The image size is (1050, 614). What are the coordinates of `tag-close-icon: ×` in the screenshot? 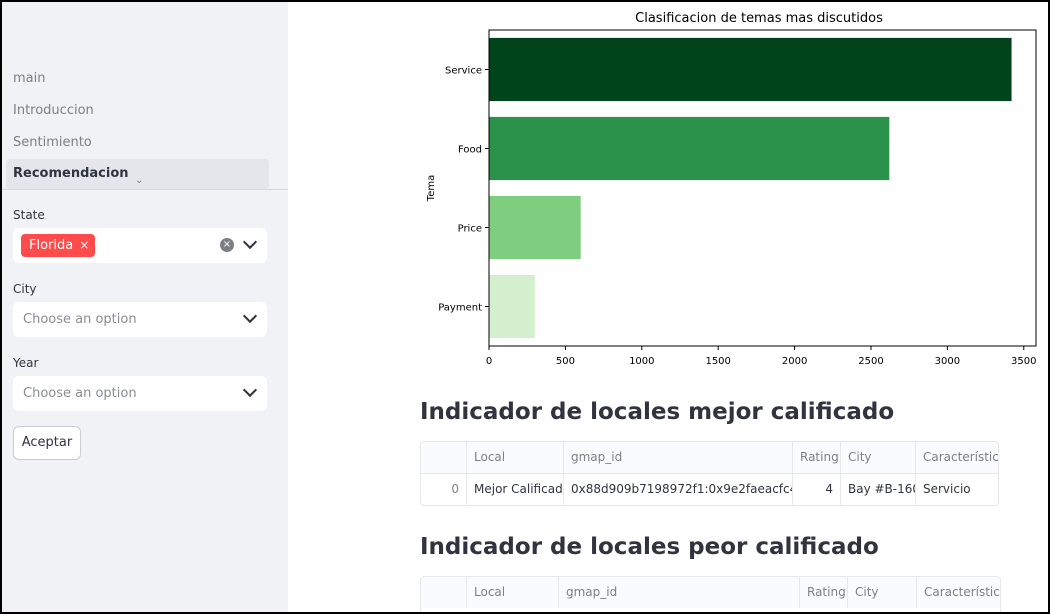 It's located at (84, 245).